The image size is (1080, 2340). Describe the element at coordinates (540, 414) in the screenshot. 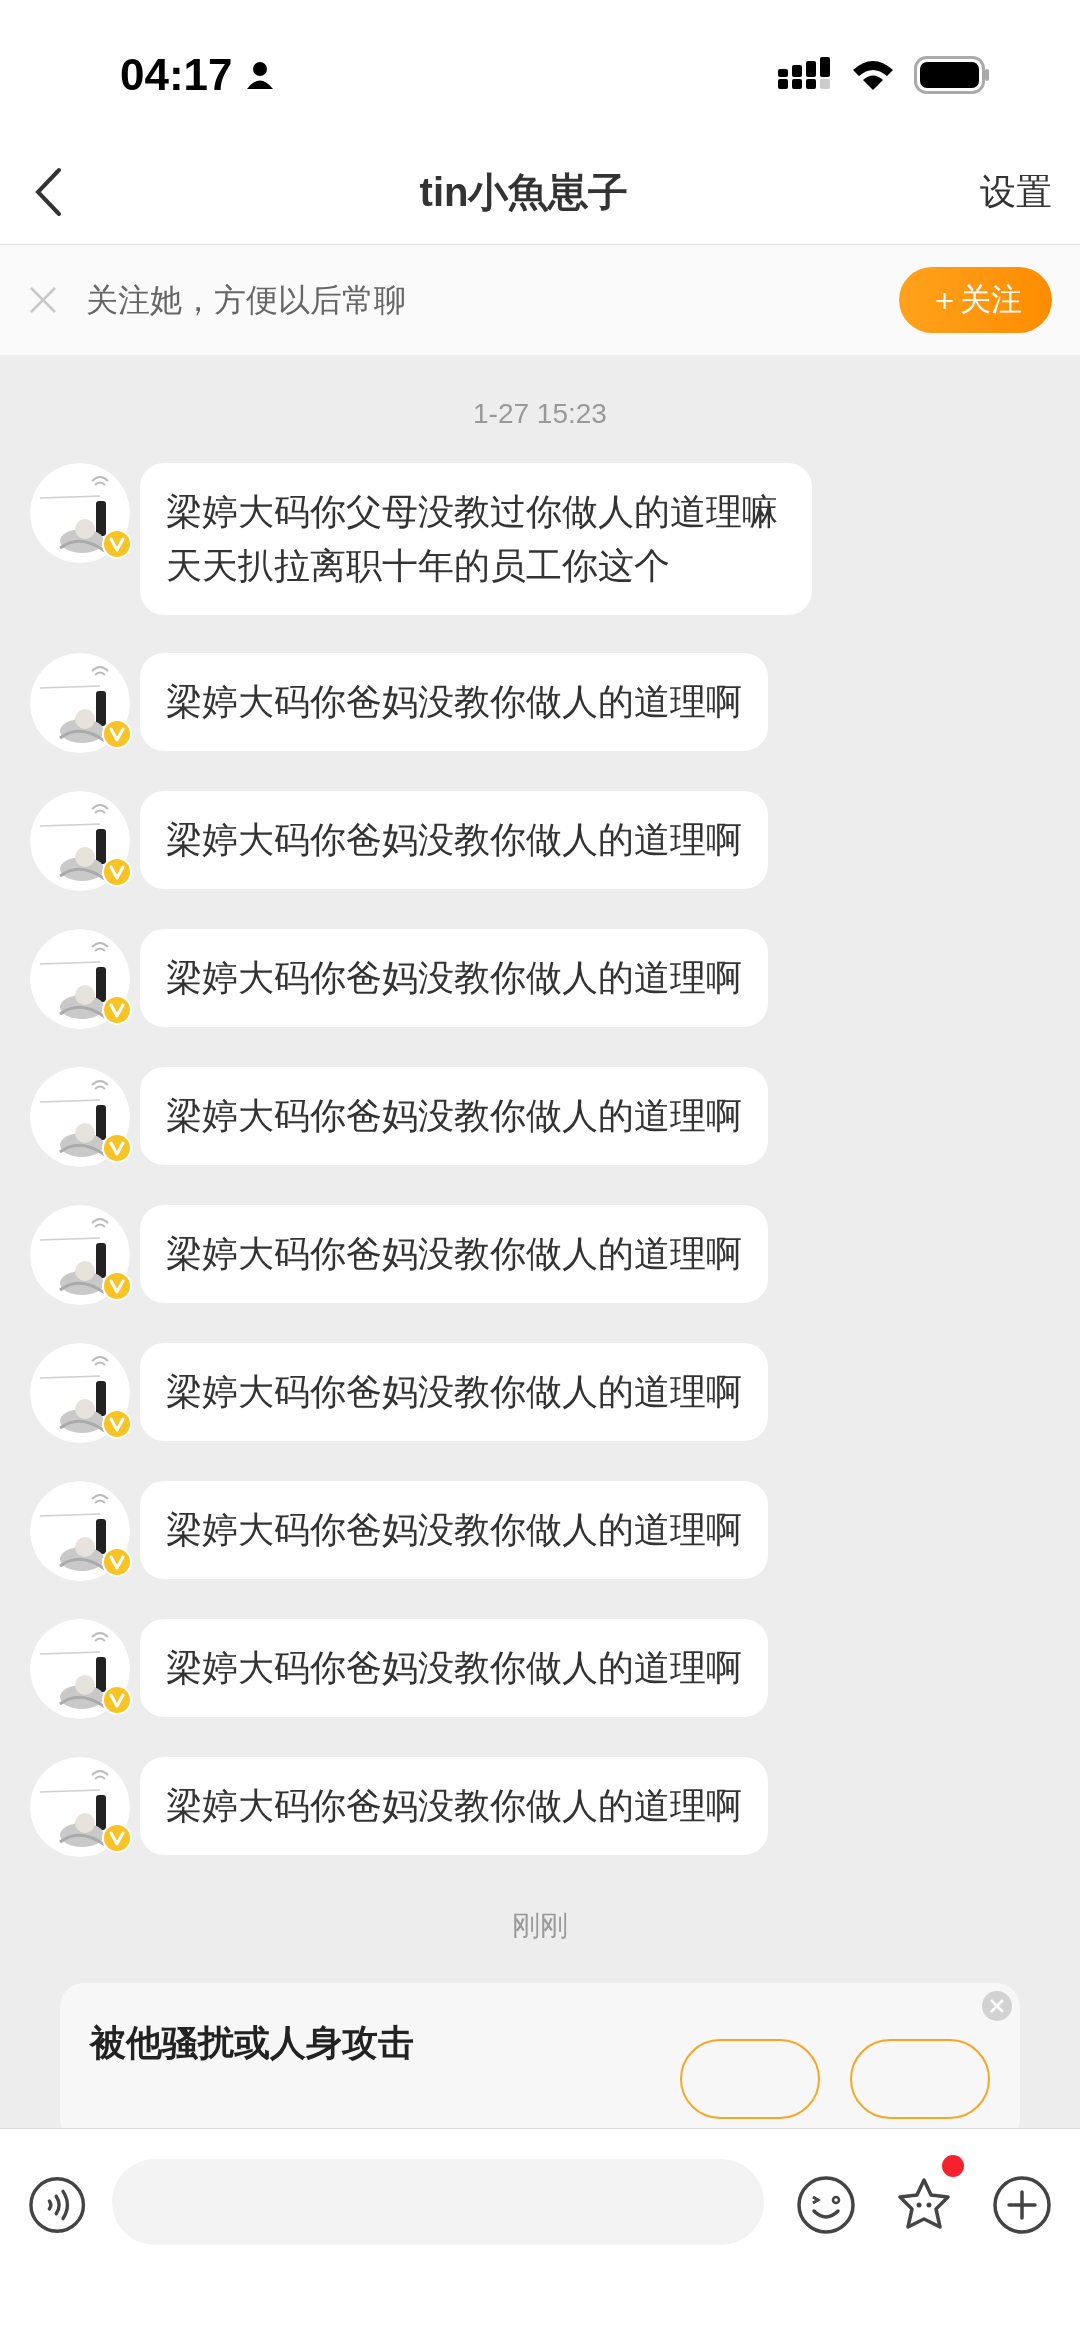

I see `message-time: 1-27 15:23` at that location.